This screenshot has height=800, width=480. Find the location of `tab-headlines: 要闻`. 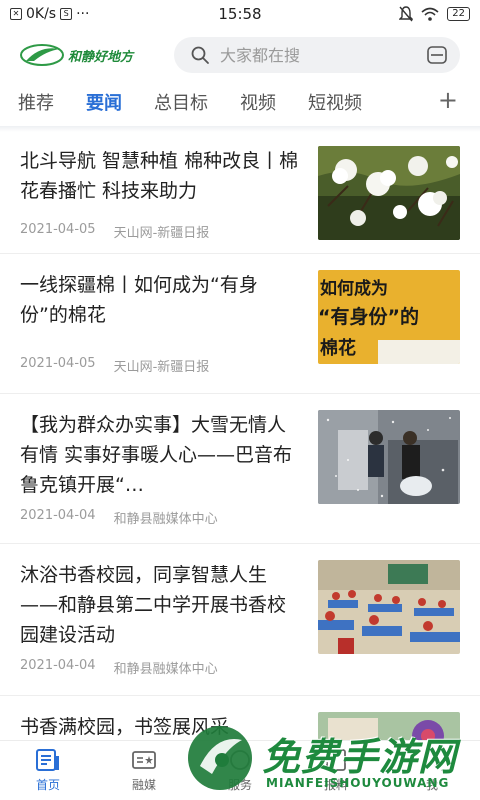

tab-headlines: 要闻 is located at coordinates (104, 102).